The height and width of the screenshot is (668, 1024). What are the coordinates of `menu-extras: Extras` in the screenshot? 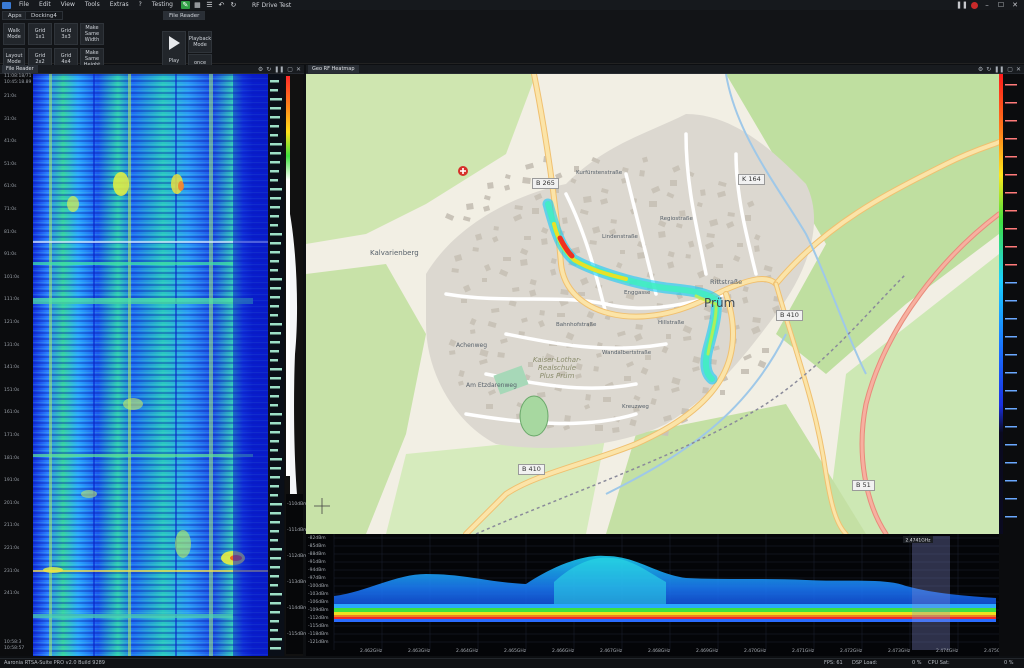 It's located at (119, 5).